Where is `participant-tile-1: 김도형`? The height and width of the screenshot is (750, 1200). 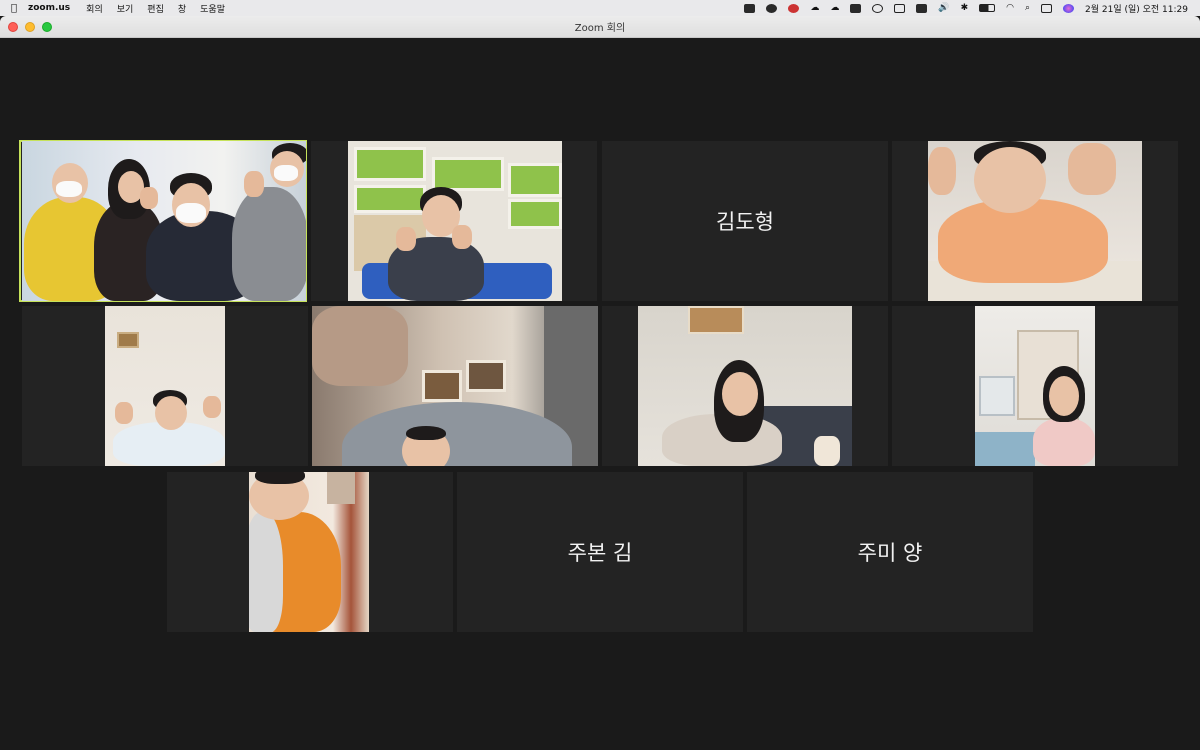
participant-tile-1: 김도형 is located at coordinates (745, 221).